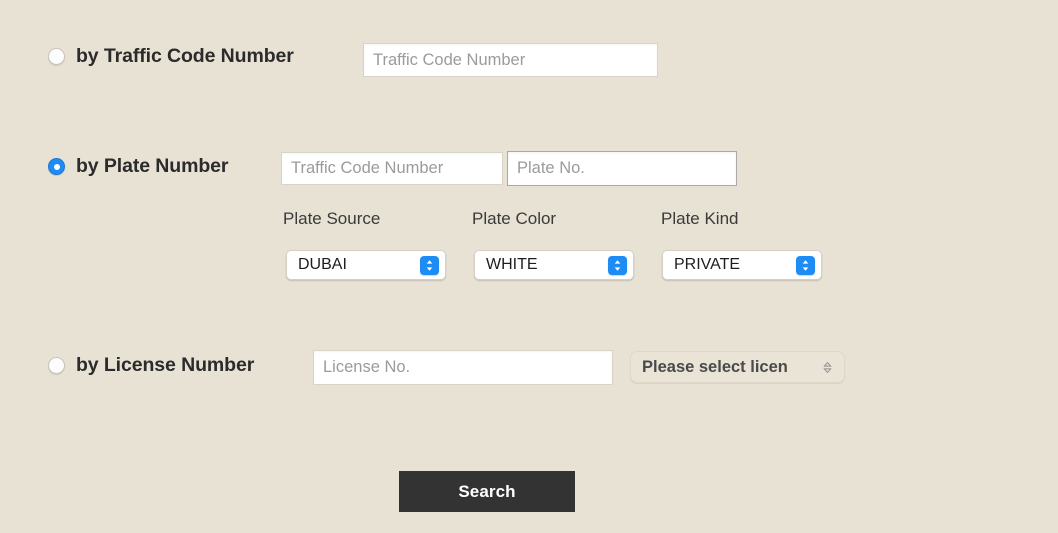  I want to click on plate-traffic-code-number-input, so click(392, 168).